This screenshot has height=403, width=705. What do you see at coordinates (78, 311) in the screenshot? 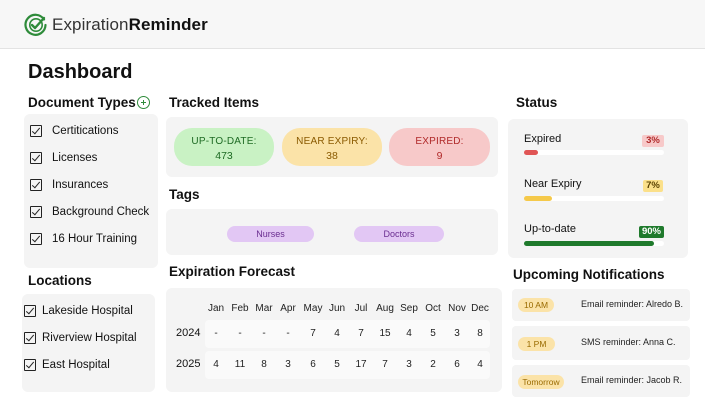
I see `location-item: Lakeside Hospital` at bounding box center [78, 311].